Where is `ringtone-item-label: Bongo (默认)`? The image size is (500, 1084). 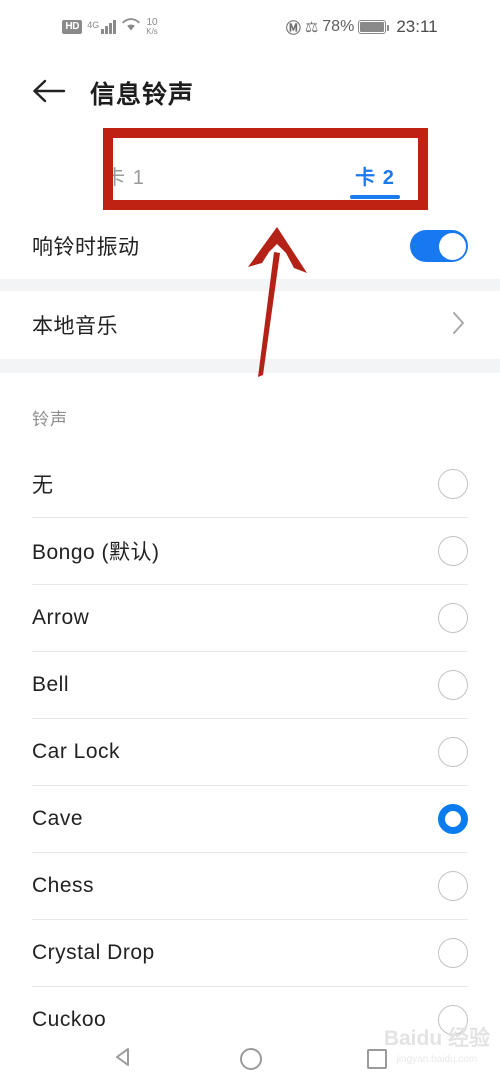 ringtone-item-label: Bongo (默认) is located at coordinates (96, 552).